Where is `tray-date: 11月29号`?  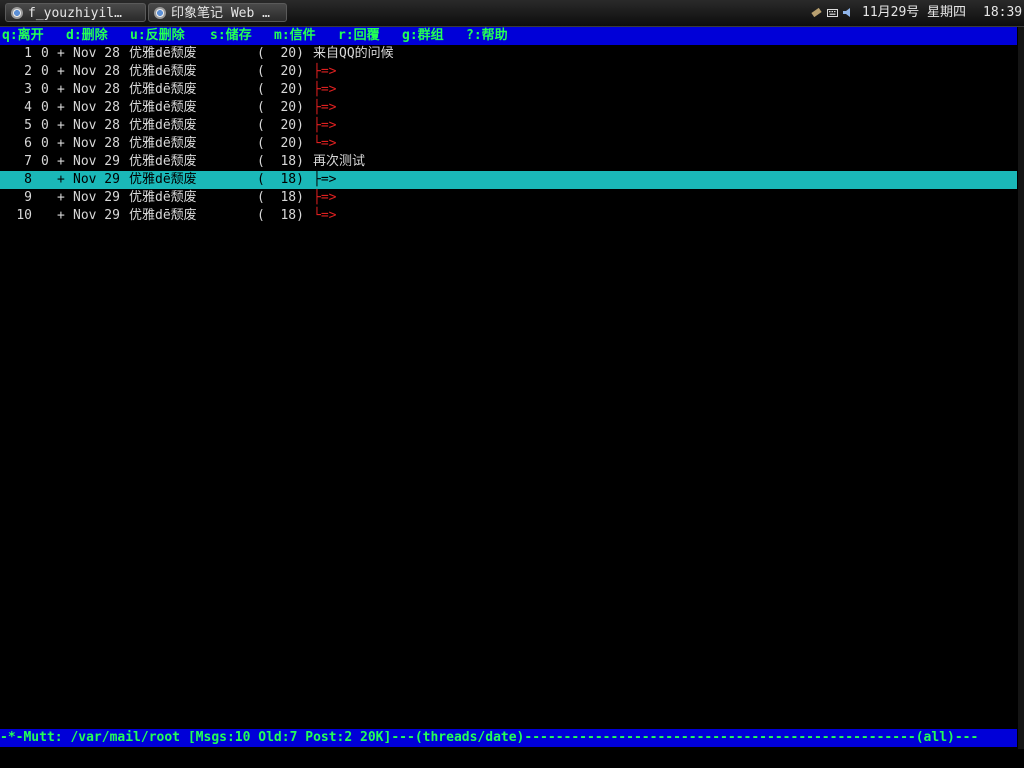
tray-date: 11月29号 is located at coordinates (890, 13).